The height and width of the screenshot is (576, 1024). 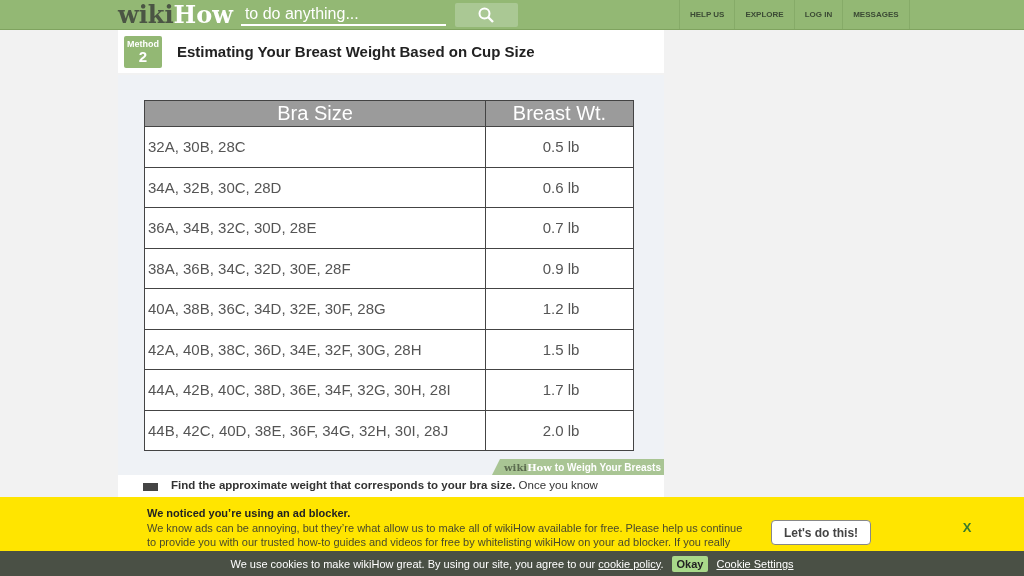 What do you see at coordinates (559, 268) in the screenshot?
I see `table-cell: 0.9 lb` at bounding box center [559, 268].